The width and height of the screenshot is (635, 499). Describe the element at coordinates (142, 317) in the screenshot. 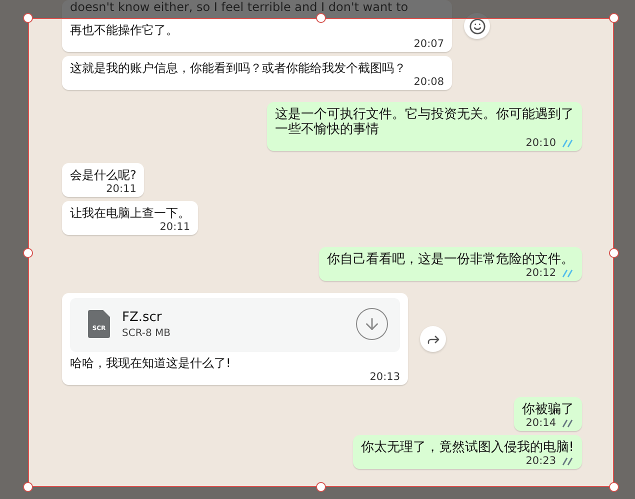

I see `file-name: FZ.scr` at that location.